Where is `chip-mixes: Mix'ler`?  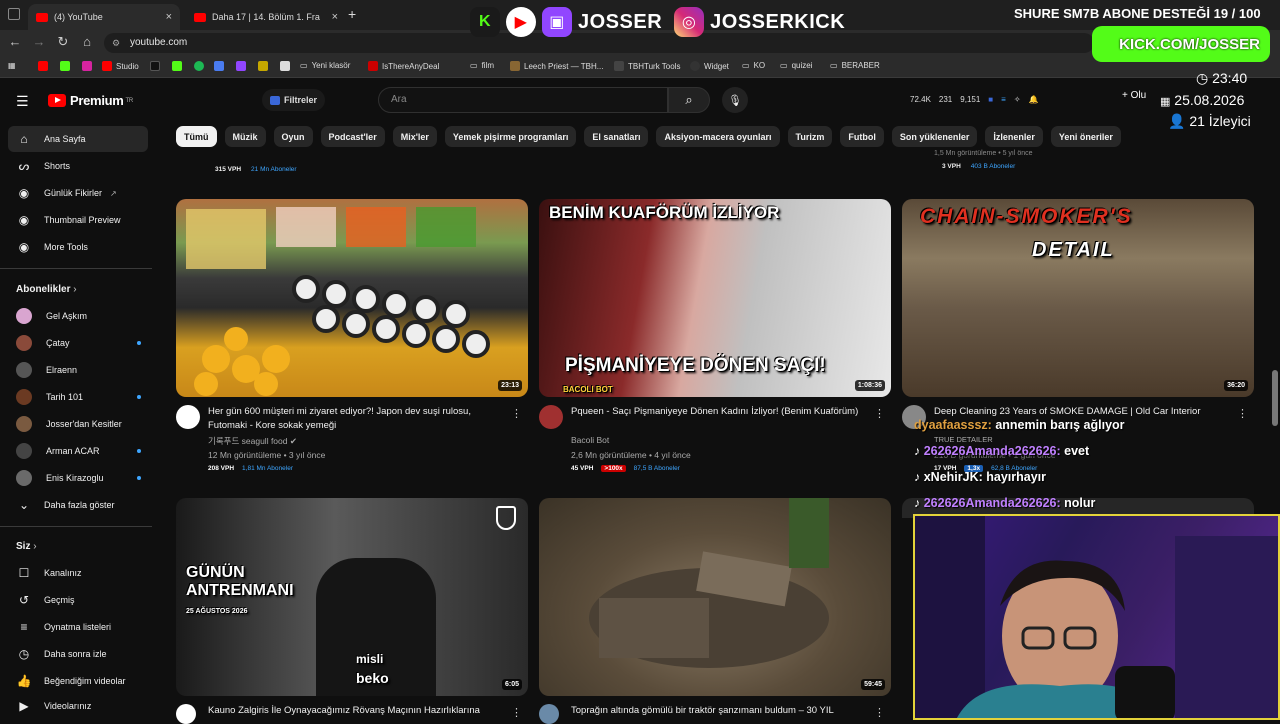 chip-mixes: Mix'ler is located at coordinates (414, 136).